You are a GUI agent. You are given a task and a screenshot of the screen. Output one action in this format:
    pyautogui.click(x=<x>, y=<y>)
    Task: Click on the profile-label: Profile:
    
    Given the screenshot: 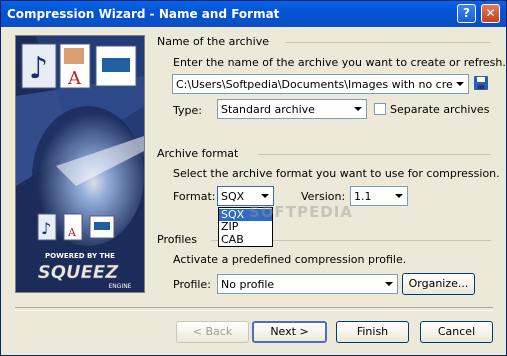 What is the action you would take?
    pyautogui.click(x=192, y=284)
    